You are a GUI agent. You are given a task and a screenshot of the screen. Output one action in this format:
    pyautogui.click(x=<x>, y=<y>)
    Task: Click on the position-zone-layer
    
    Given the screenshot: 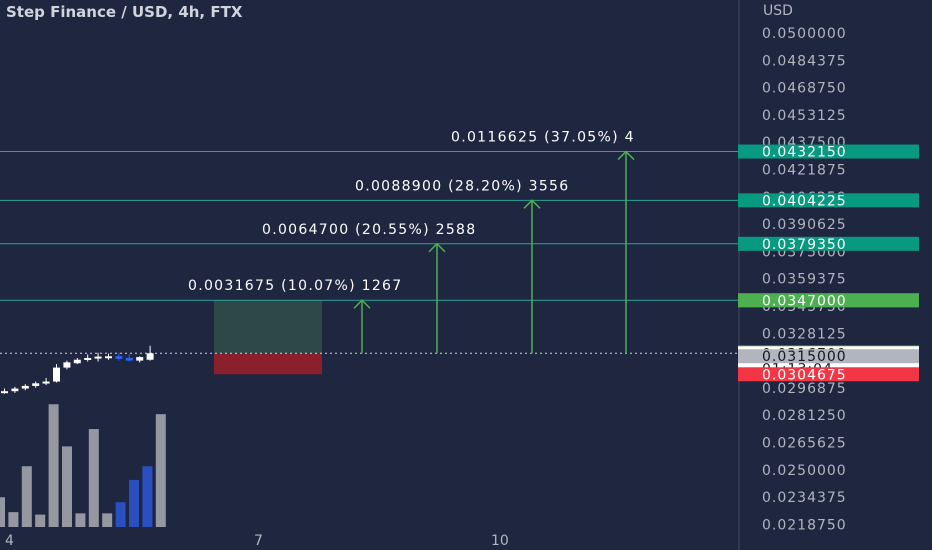 What is the action you would take?
    pyautogui.click(x=268, y=337)
    